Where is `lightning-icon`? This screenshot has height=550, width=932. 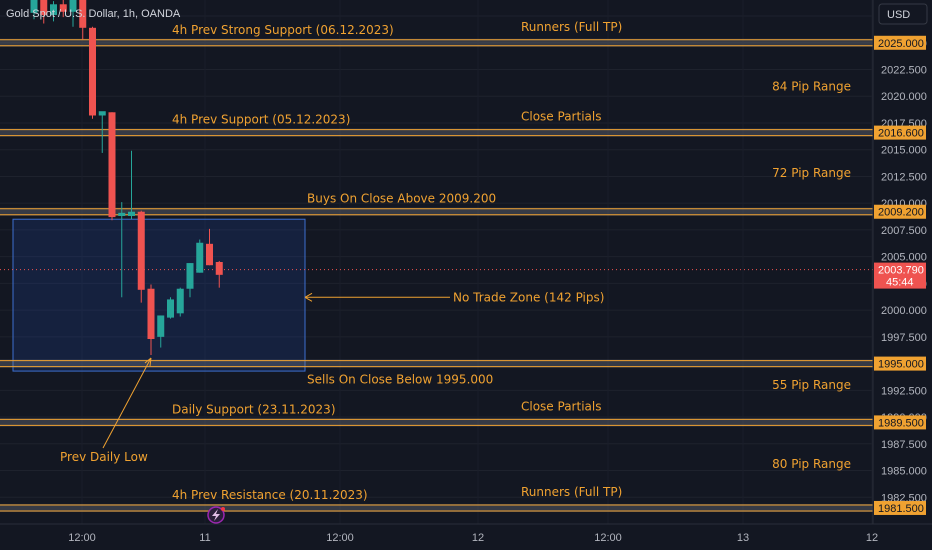 lightning-icon is located at coordinates (216, 515).